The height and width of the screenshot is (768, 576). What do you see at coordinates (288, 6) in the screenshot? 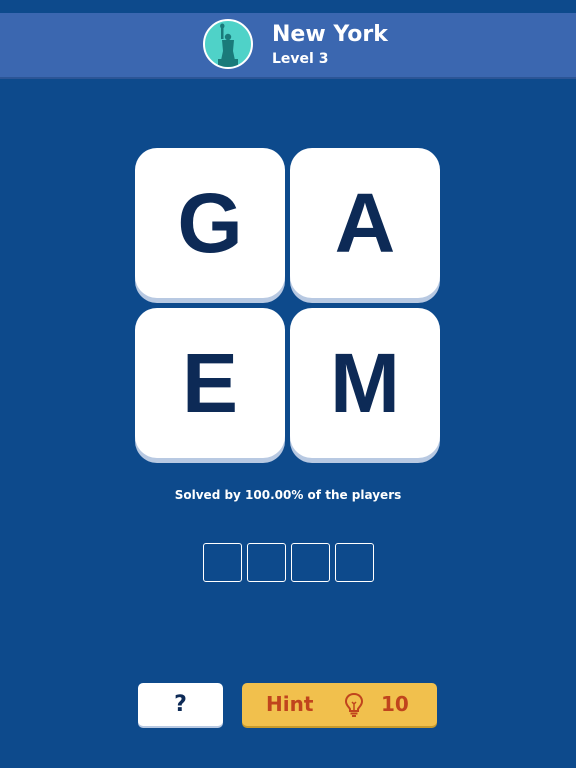
I see `top-strip` at bounding box center [288, 6].